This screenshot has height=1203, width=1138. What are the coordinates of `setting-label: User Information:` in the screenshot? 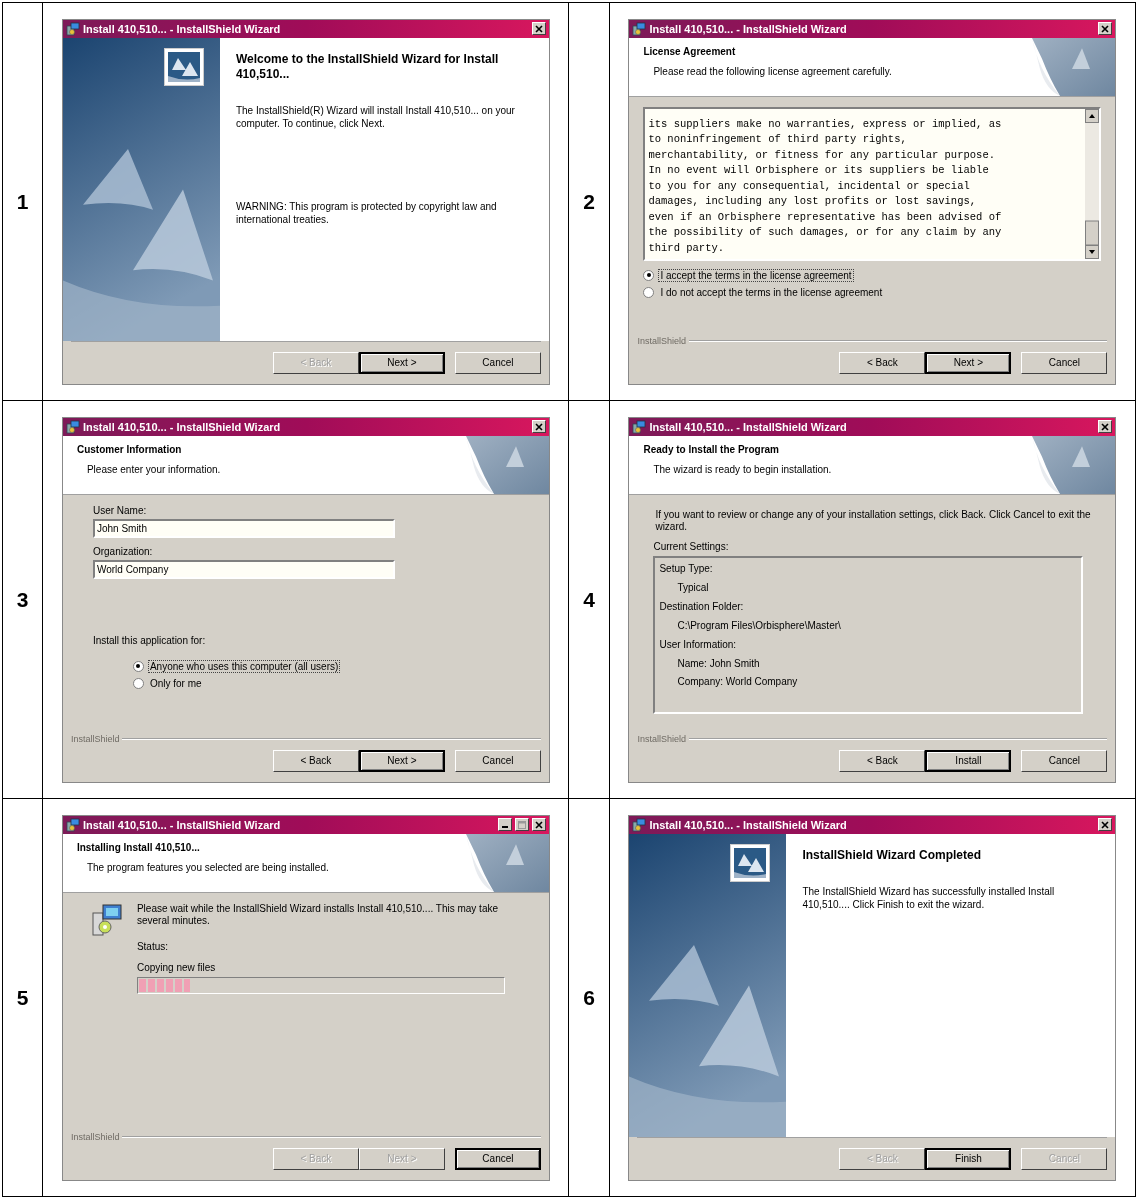 It's located at (698, 644).